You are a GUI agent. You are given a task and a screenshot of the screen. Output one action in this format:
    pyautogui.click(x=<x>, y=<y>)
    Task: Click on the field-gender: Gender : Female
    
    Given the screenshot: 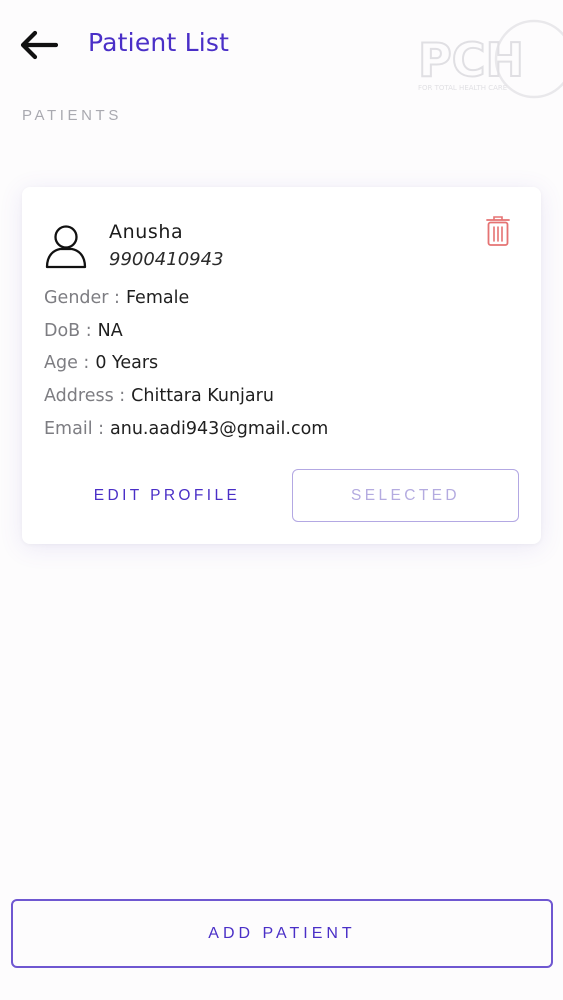 What is the action you would take?
    pyautogui.click(x=116, y=298)
    